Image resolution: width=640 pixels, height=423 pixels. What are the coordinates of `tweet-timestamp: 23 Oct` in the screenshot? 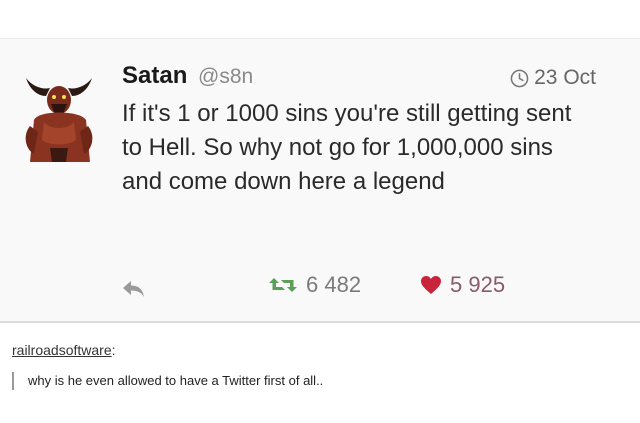 It's located at (553, 78).